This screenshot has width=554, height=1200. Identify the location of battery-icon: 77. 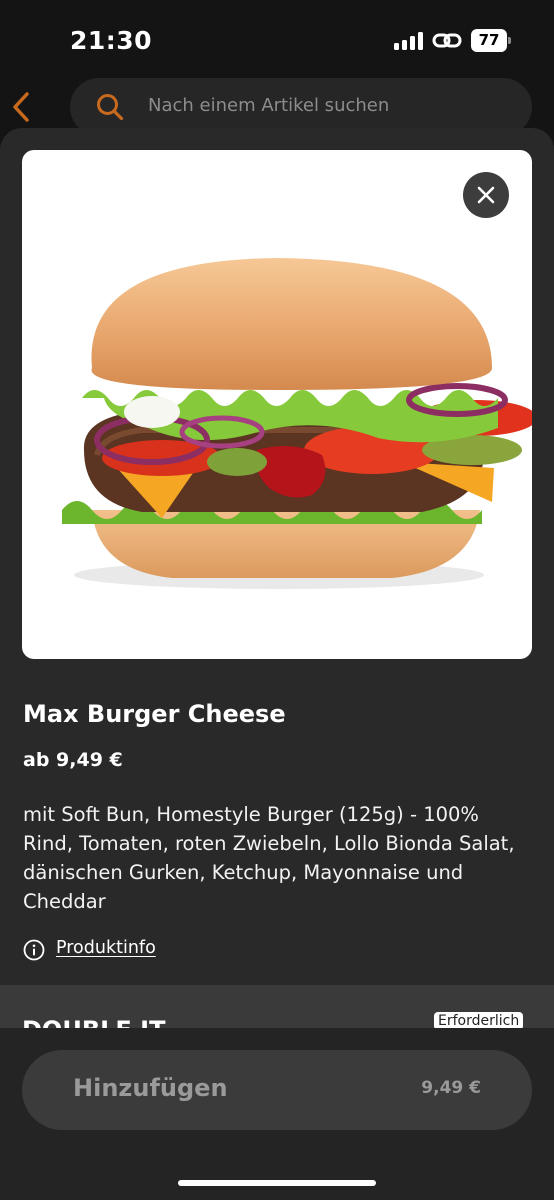
(491, 40).